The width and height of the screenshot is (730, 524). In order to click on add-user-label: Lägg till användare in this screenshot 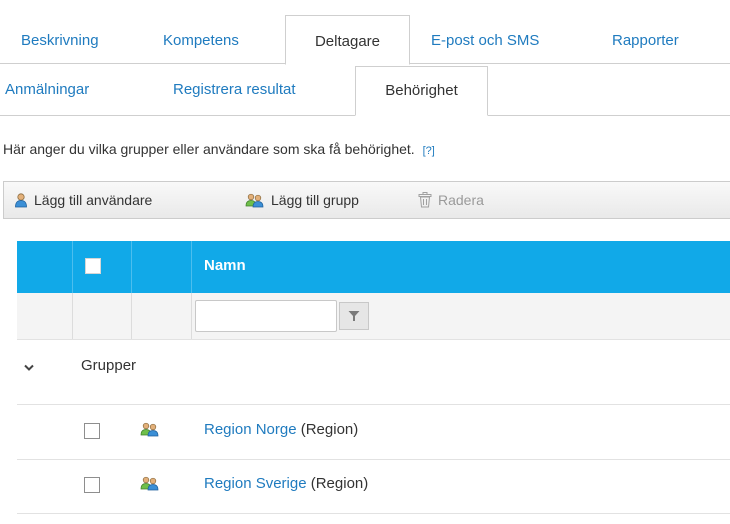, I will do `click(93, 200)`.